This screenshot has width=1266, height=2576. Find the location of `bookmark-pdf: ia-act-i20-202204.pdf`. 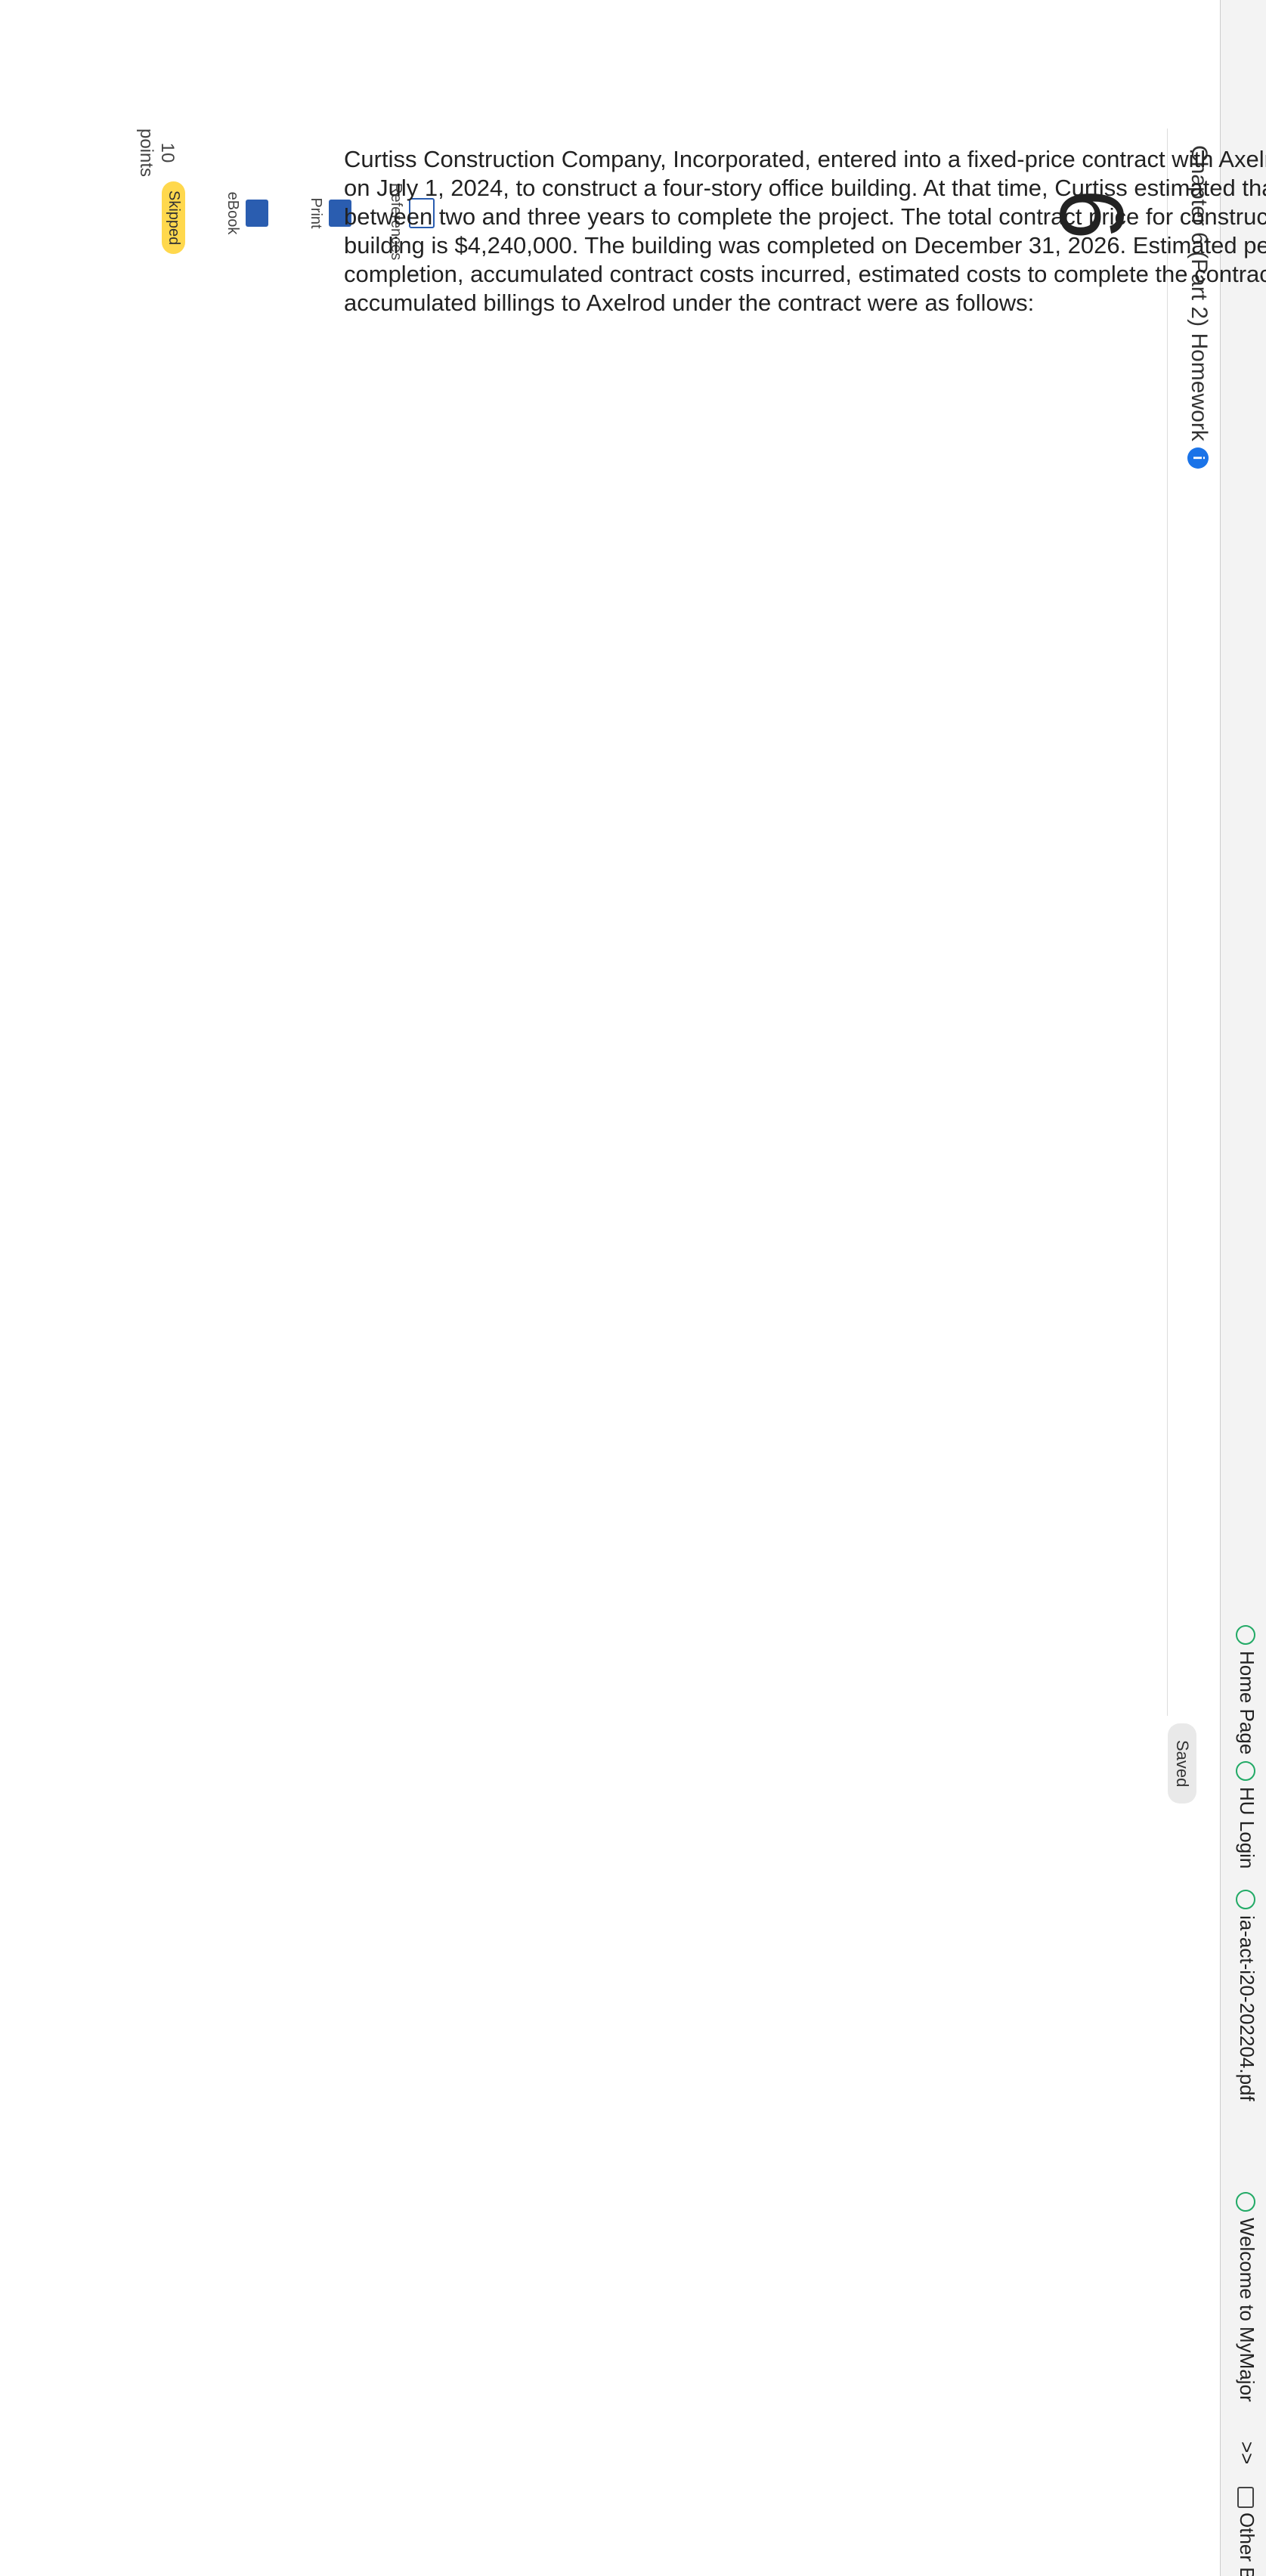

bookmark-pdf: ia-act-i20-202204.pdf is located at coordinates (1246, 1995).